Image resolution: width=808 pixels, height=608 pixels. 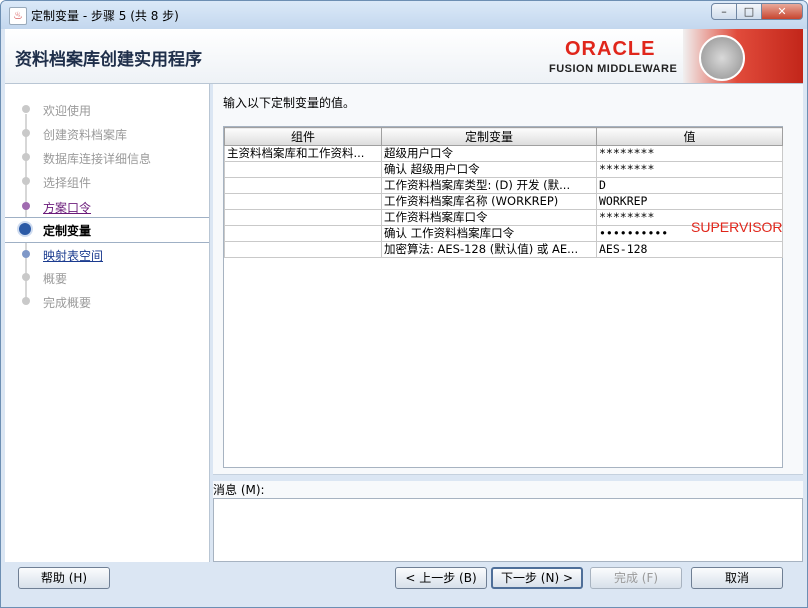 I want to click on variable-cell: 超级用户口令, so click(x=489, y=153).